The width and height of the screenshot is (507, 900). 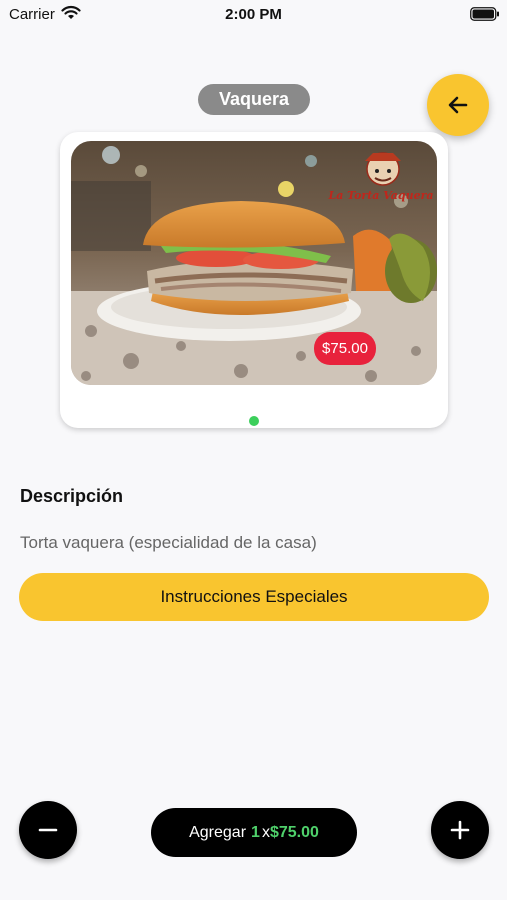 What do you see at coordinates (484, 14) in the screenshot?
I see `battery-icon` at bounding box center [484, 14].